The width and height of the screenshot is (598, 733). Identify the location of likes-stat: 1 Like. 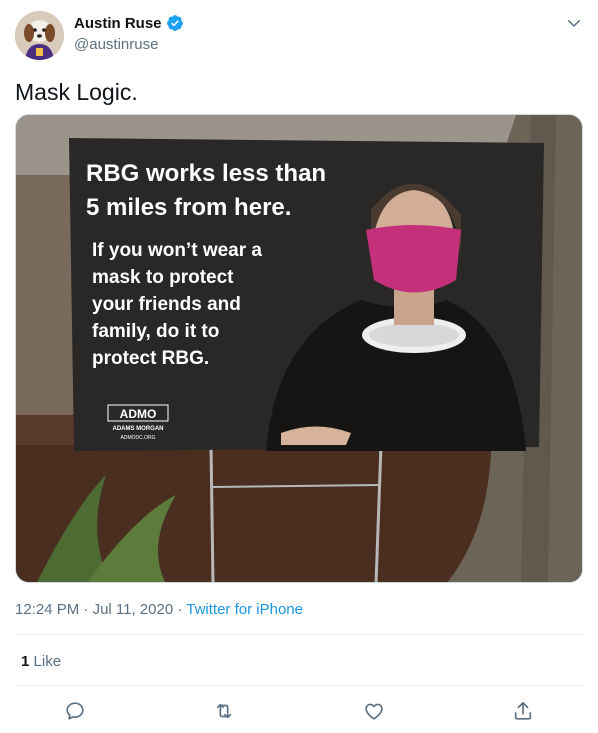
(41, 661).